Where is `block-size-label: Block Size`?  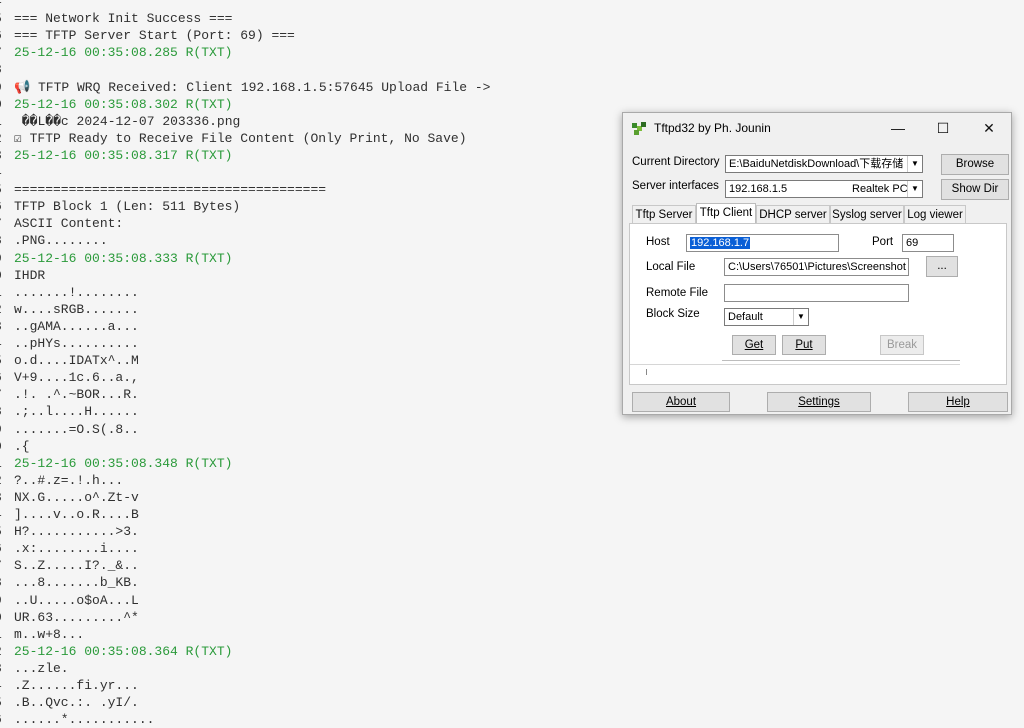 block-size-label: Block Size is located at coordinates (673, 314).